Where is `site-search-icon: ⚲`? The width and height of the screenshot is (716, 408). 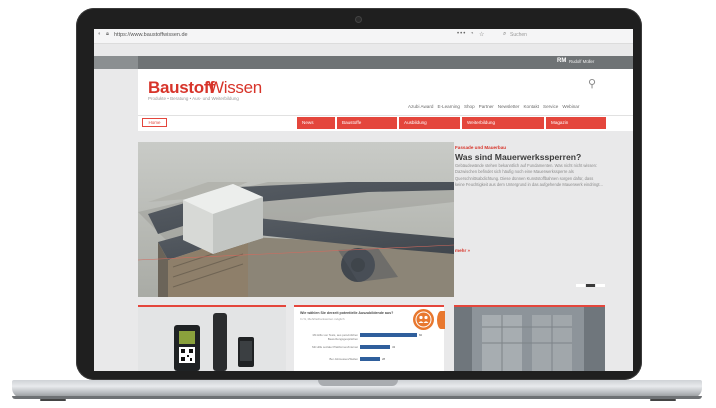 site-search-icon: ⚲ is located at coordinates (592, 83).